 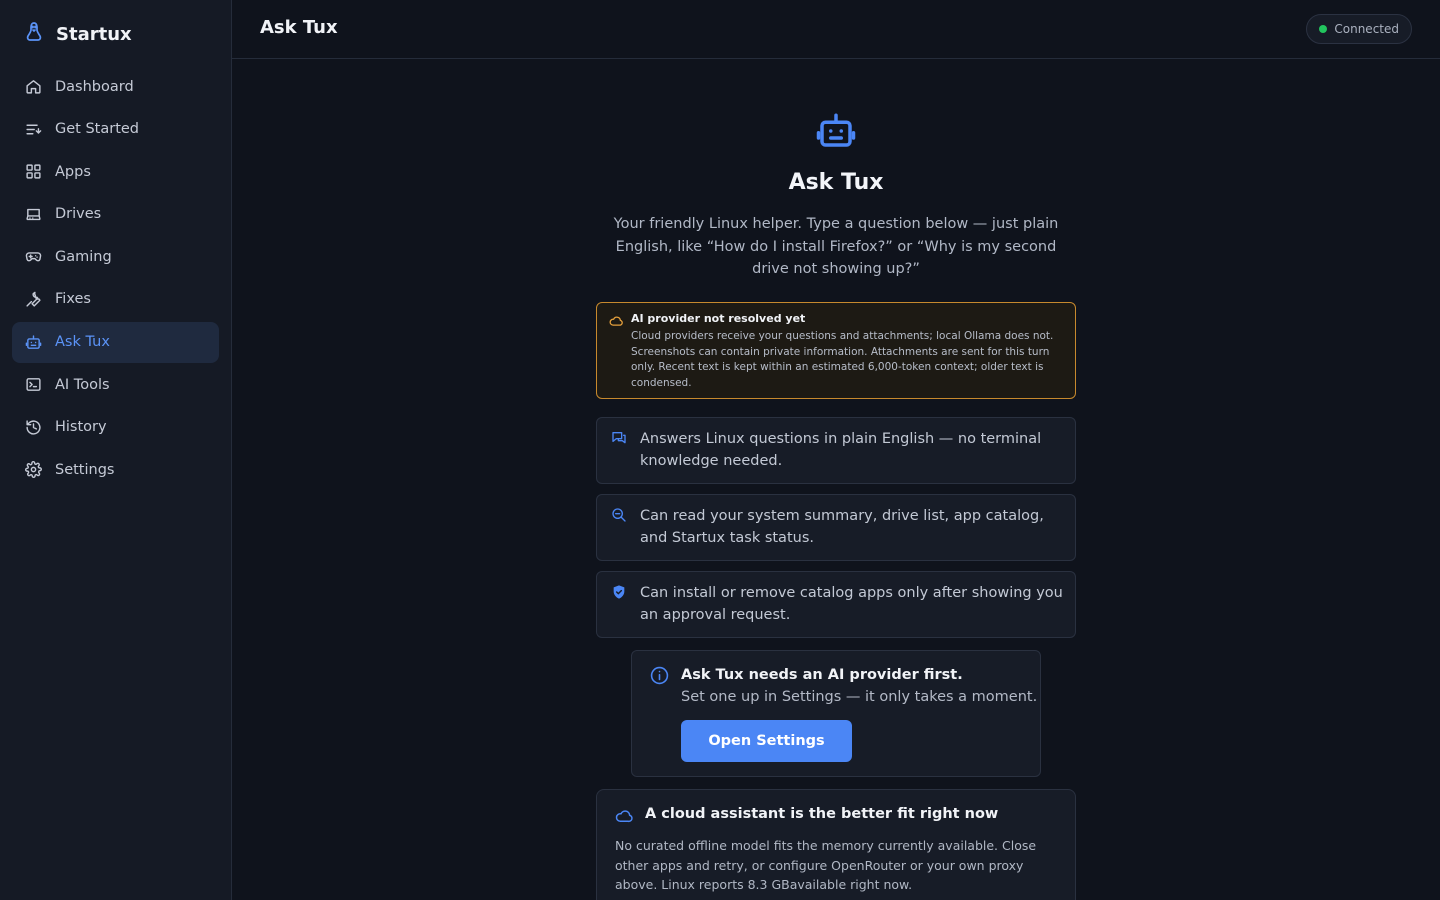 I want to click on warning-title: AI provider not resolved yet, so click(x=718, y=318).